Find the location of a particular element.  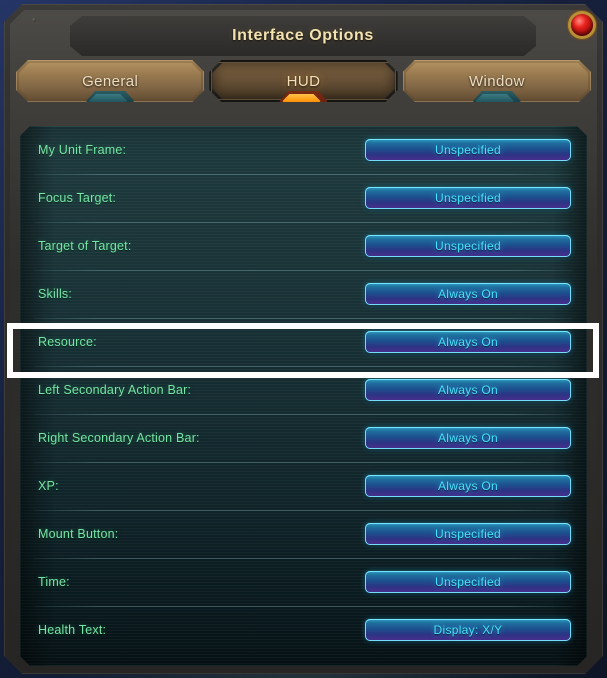

tab-general: General is located at coordinates (110, 81).